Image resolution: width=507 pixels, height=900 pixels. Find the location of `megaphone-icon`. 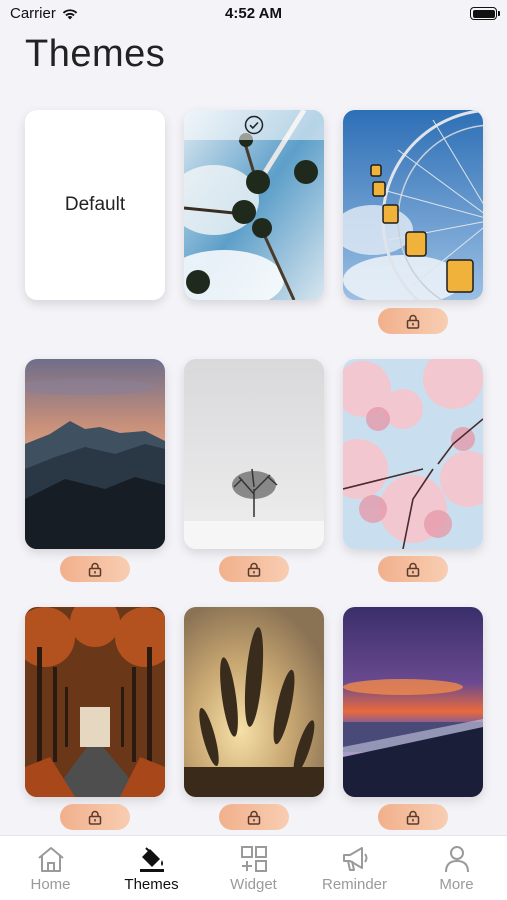

megaphone-icon is located at coordinates (354, 859).